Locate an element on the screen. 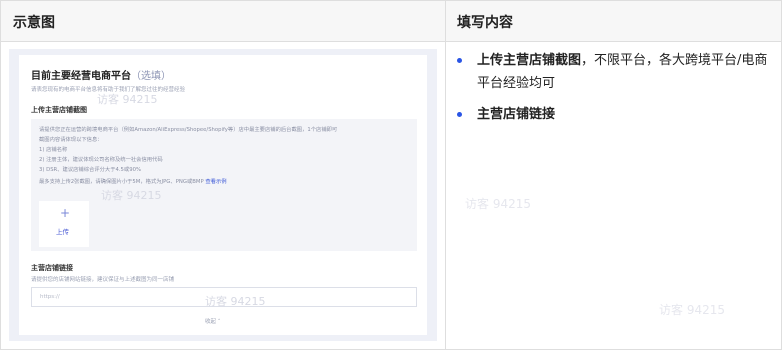  collapse-toggle: 收起 ˄ is located at coordinates (213, 321).